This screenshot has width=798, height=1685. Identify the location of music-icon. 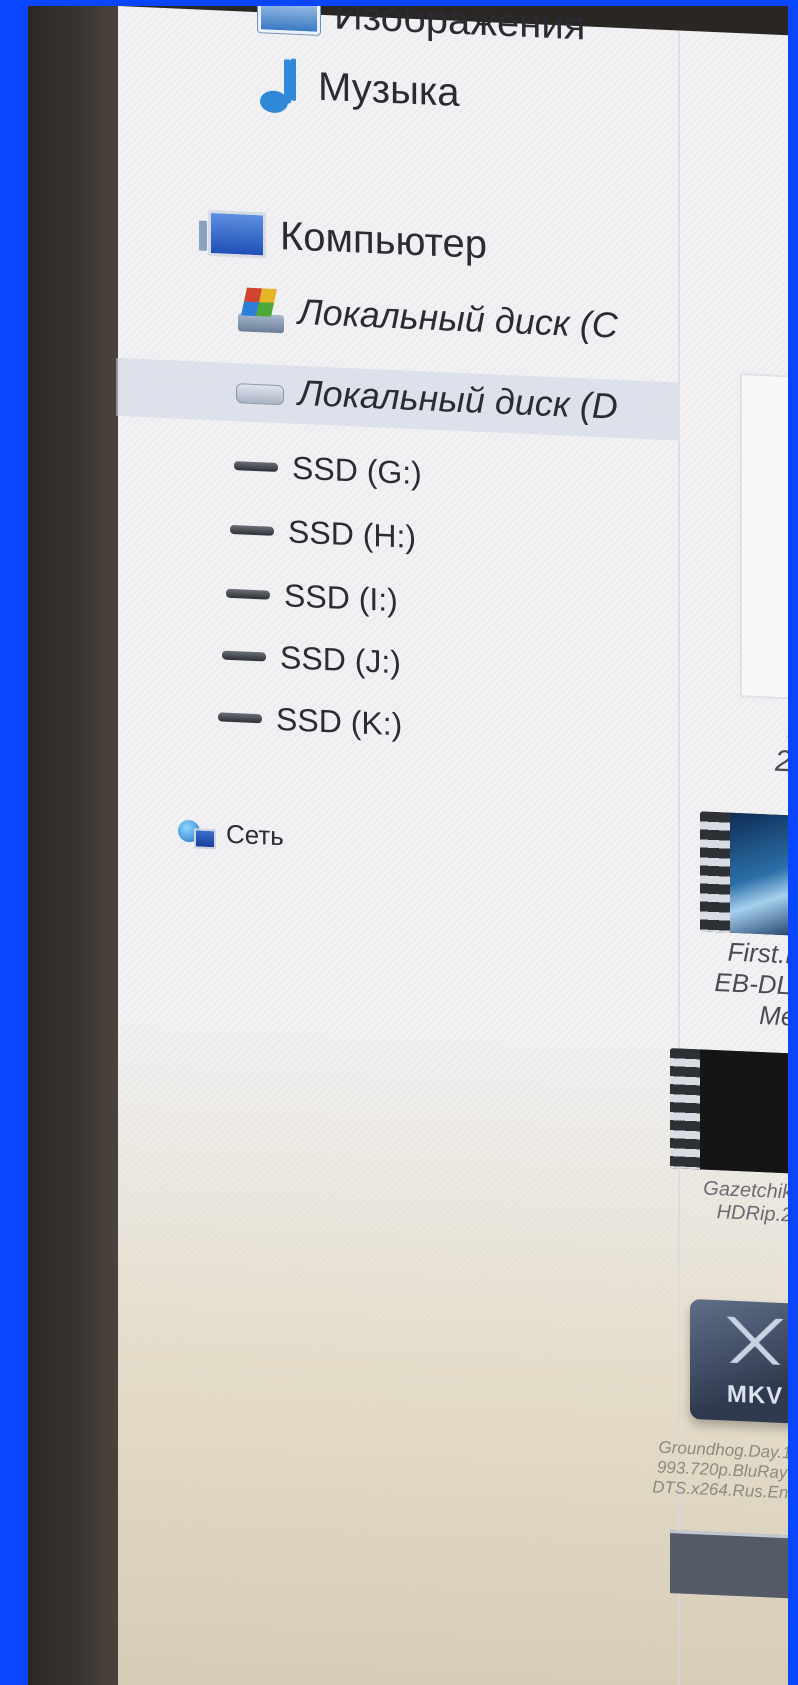
(281, 85).